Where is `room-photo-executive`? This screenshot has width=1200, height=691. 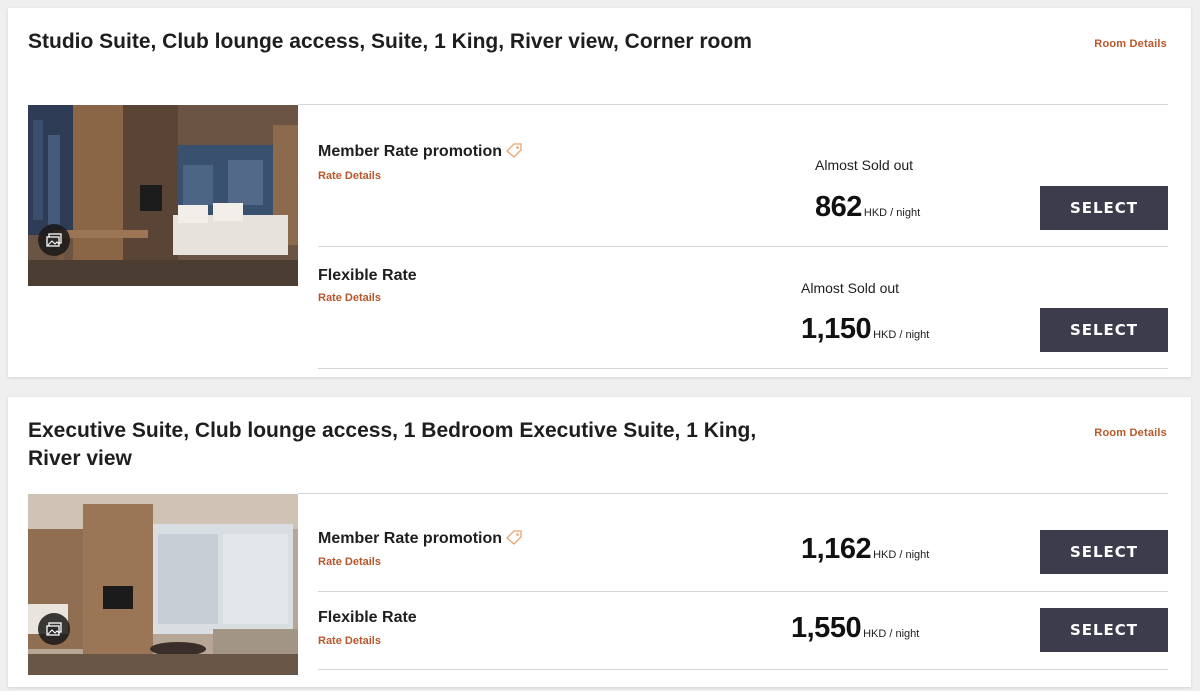 room-photo-executive is located at coordinates (163, 584).